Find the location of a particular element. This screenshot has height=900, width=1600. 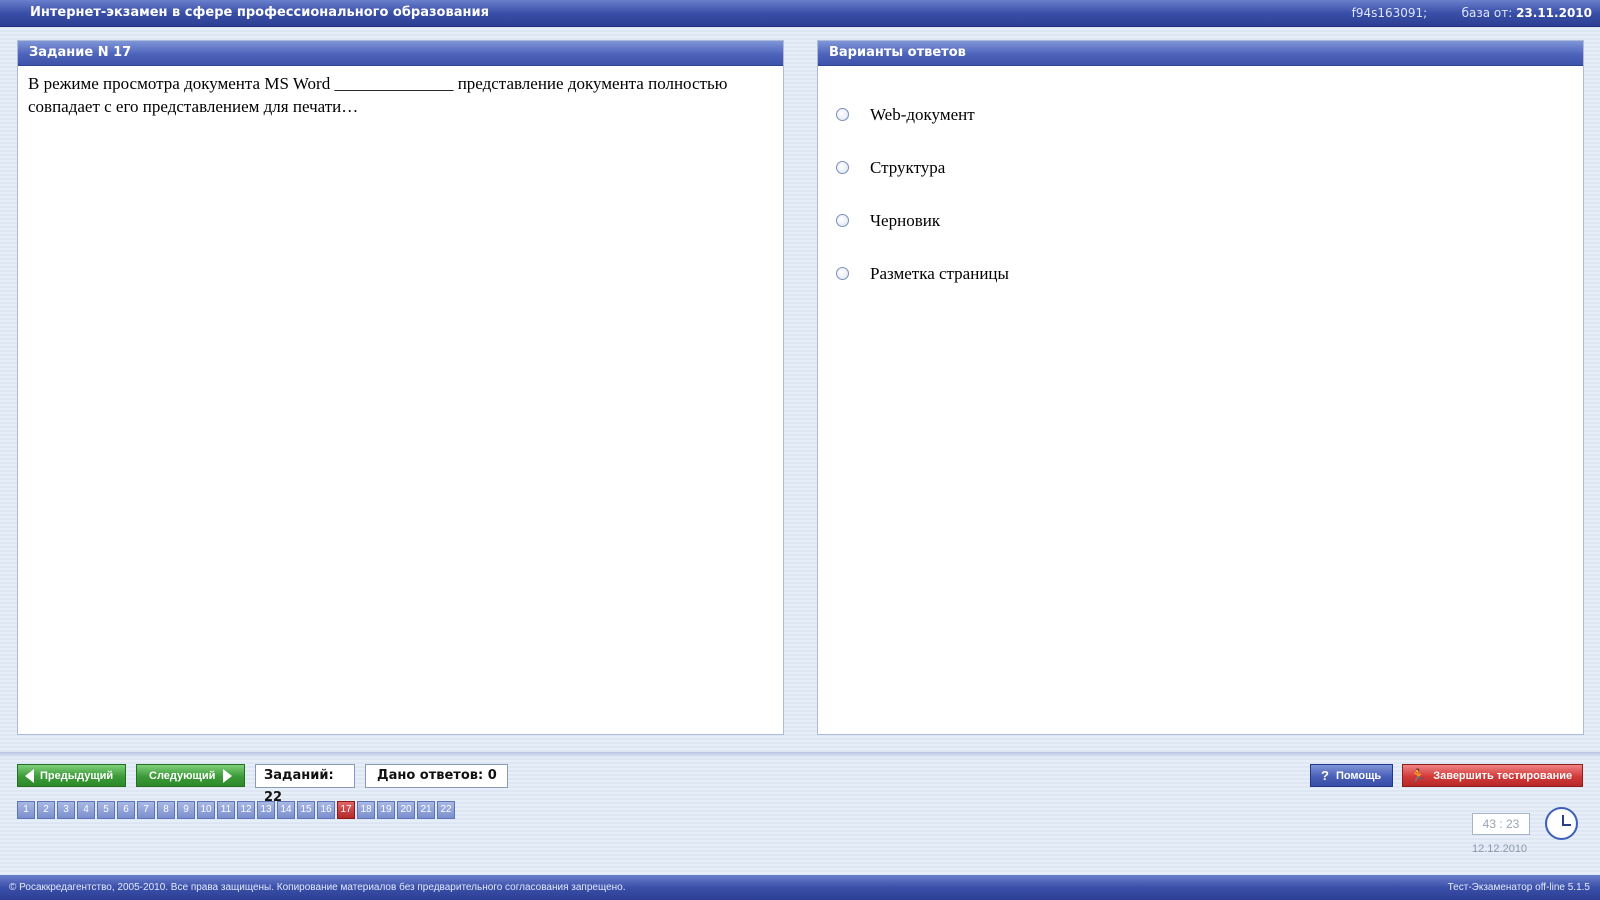

page-button-2: 2 is located at coordinates (46, 810).